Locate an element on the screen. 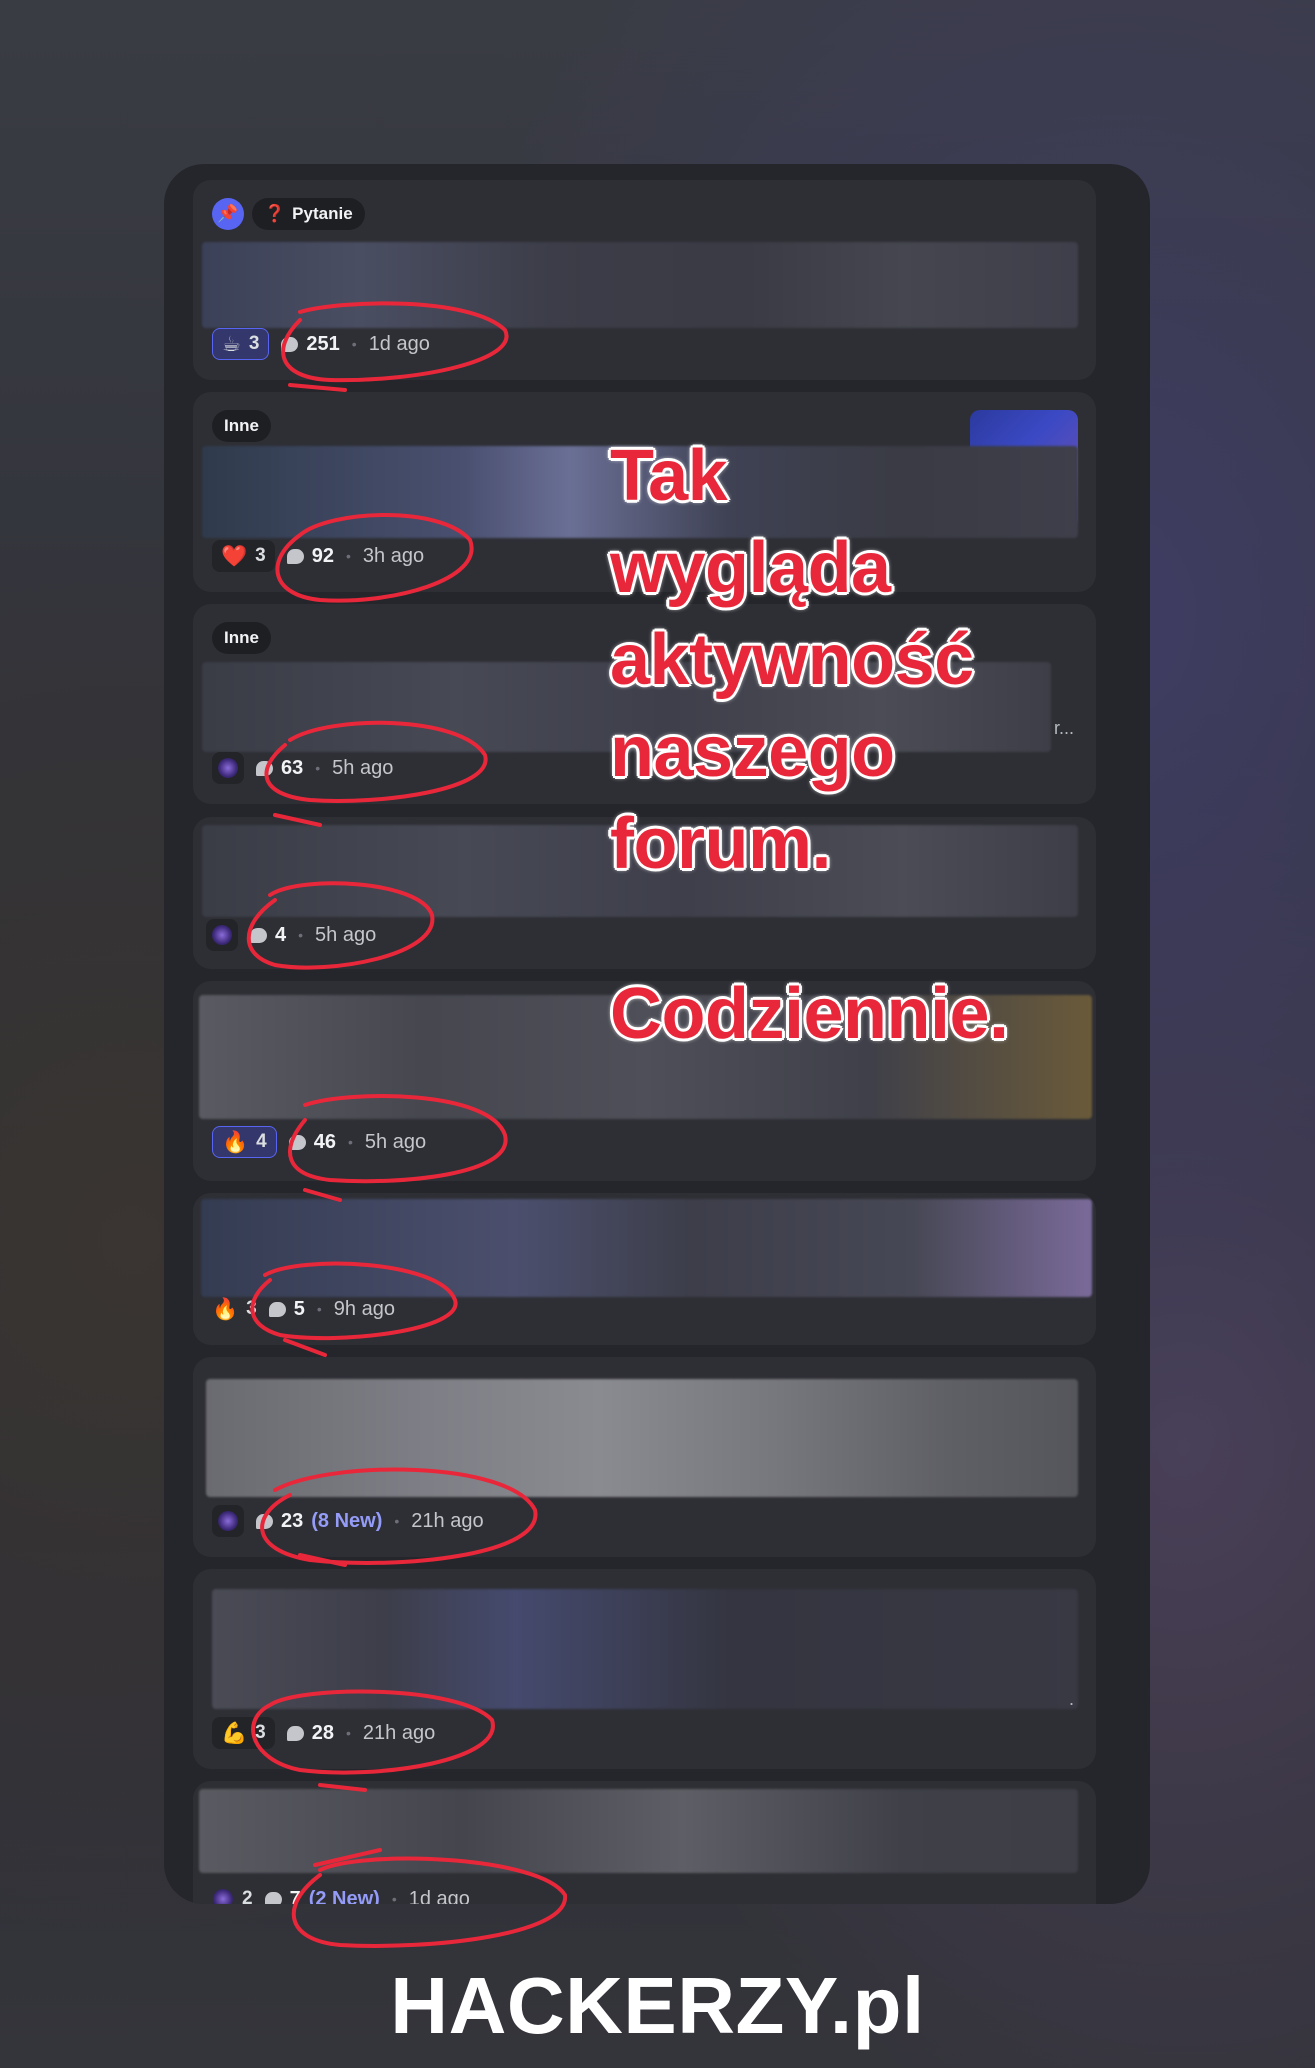 This screenshot has height=2068, width=1315. comment-count: 251 is located at coordinates (310, 344).